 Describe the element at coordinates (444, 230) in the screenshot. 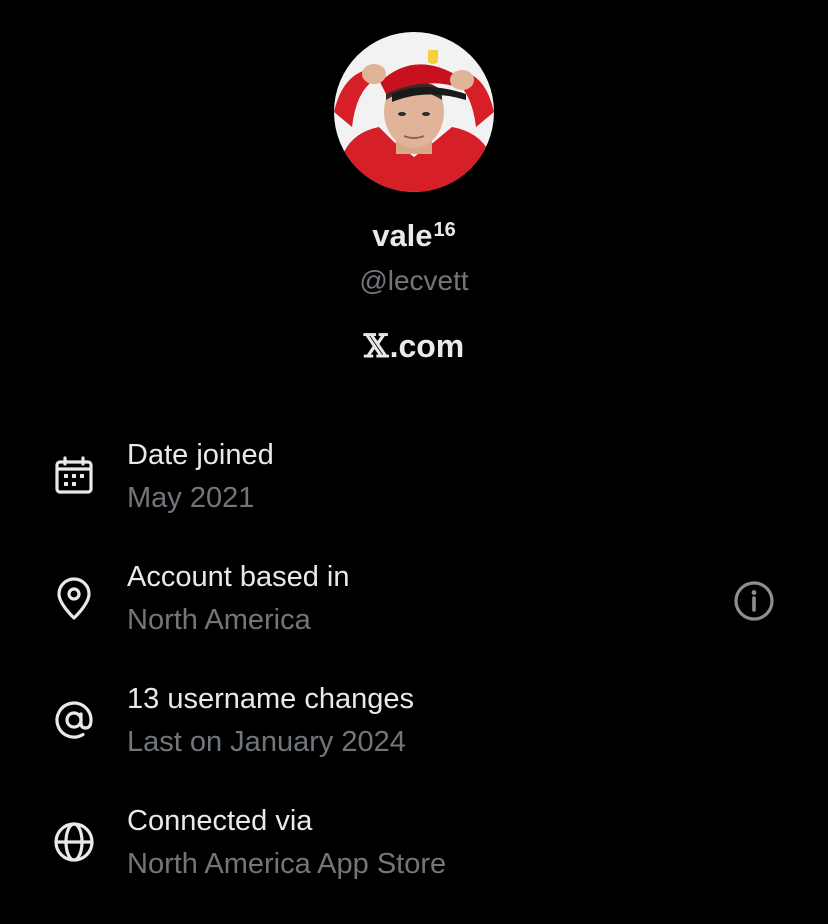

I see `display-name-superscript: 16` at that location.